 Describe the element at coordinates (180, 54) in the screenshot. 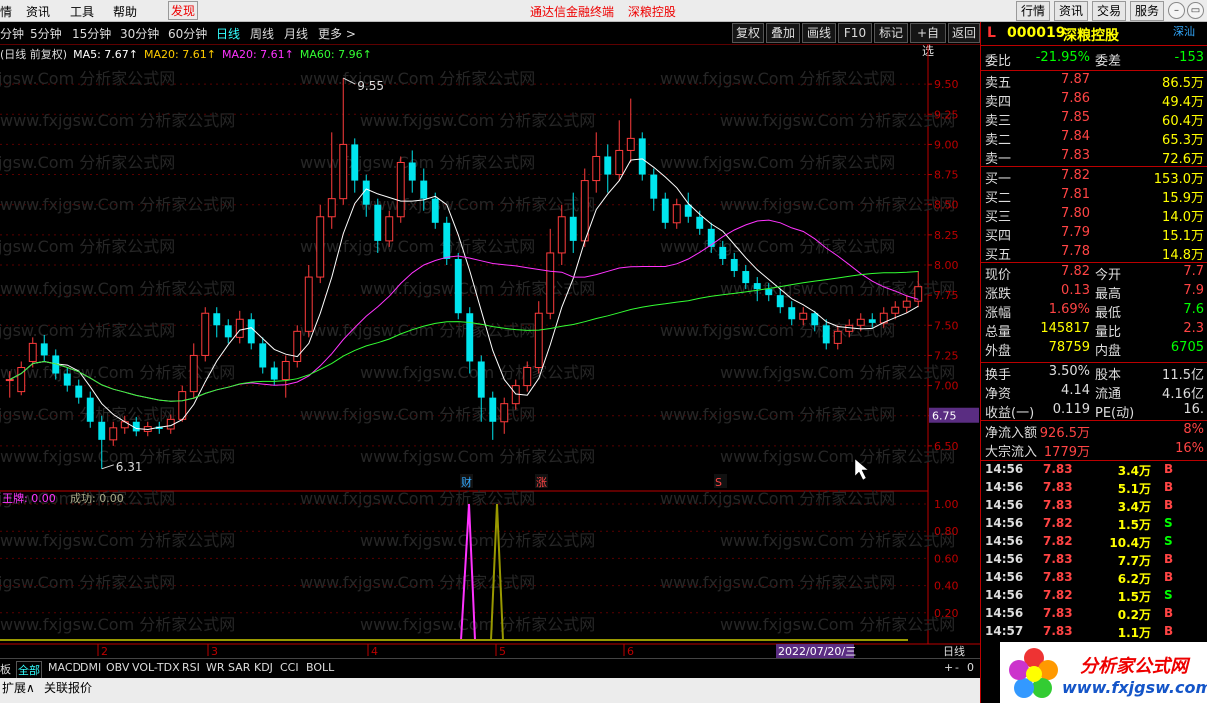

I see `legend-ma20-a: MA20: 7.61↑` at that location.